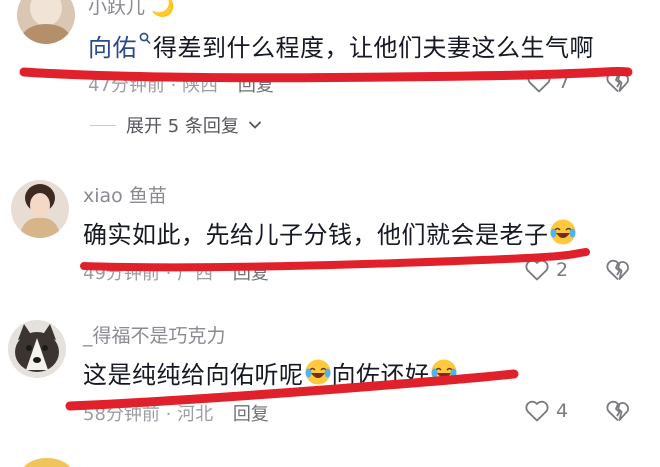 Image resolution: width=660 pixels, height=467 pixels. Describe the element at coordinates (121, 273) in the screenshot. I see `comment-time: 49分钟前` at that location.